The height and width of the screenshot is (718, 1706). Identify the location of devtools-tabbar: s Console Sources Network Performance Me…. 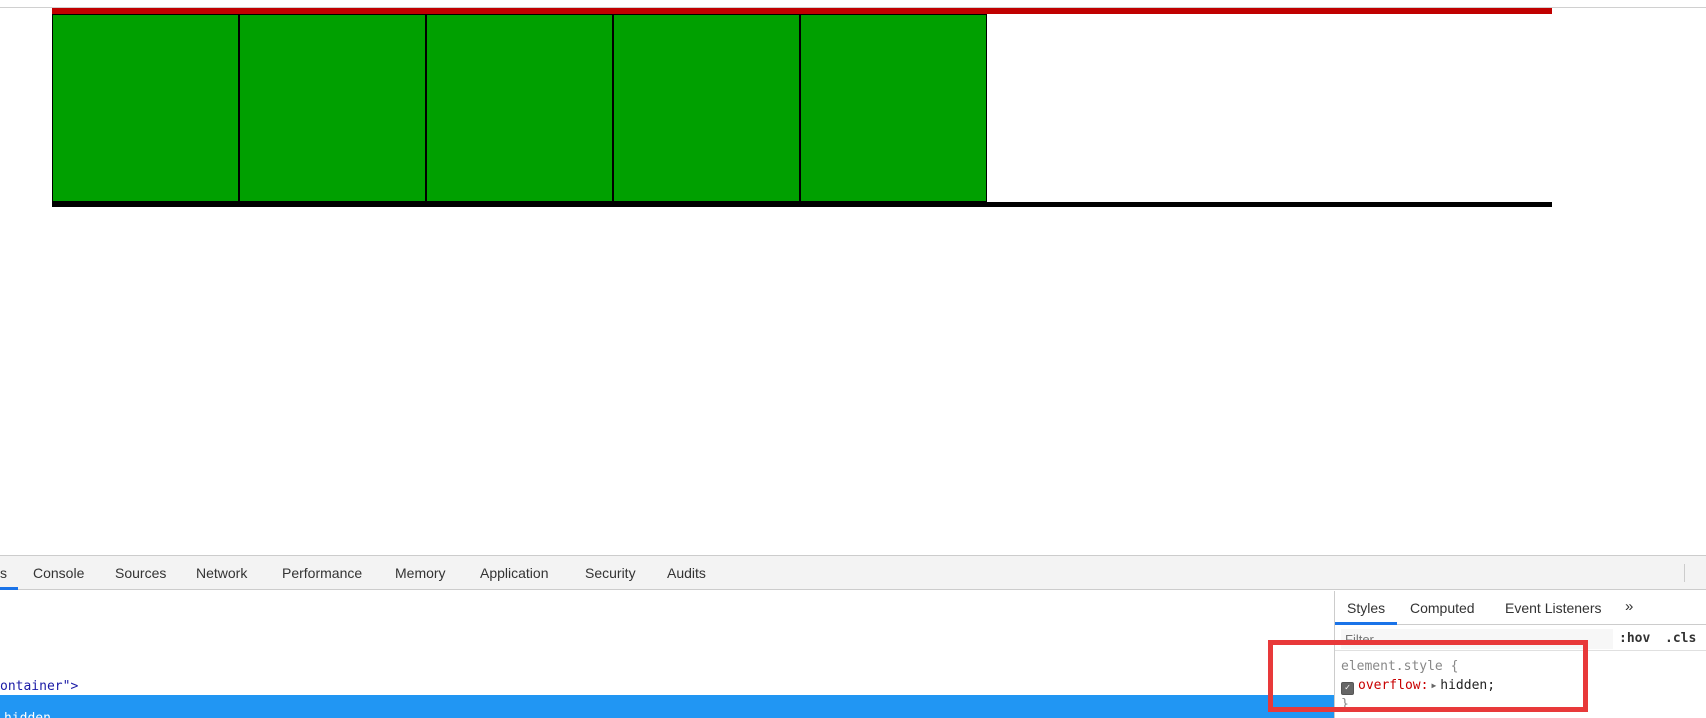
(853, 573).